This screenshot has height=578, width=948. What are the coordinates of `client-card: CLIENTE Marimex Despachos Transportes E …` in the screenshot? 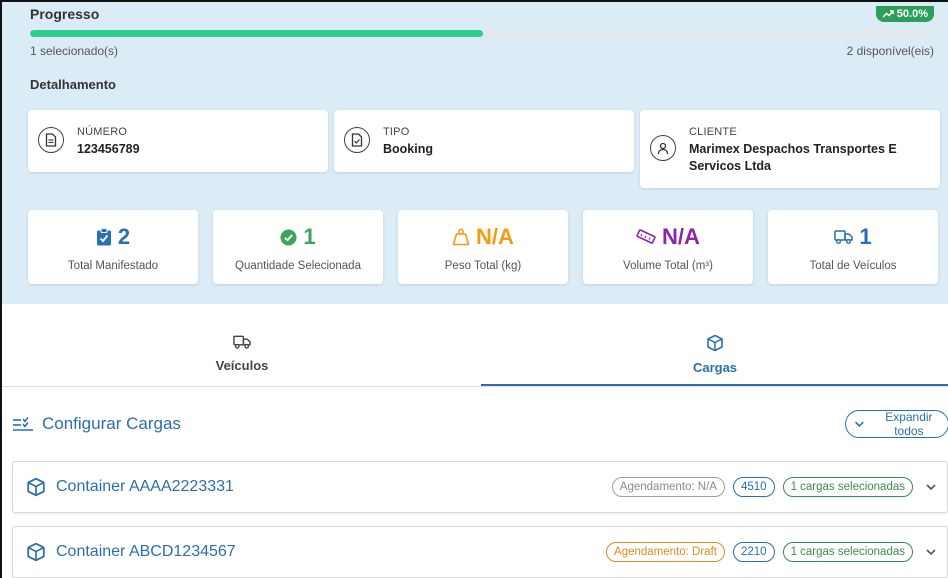 It's located at (790, 149).